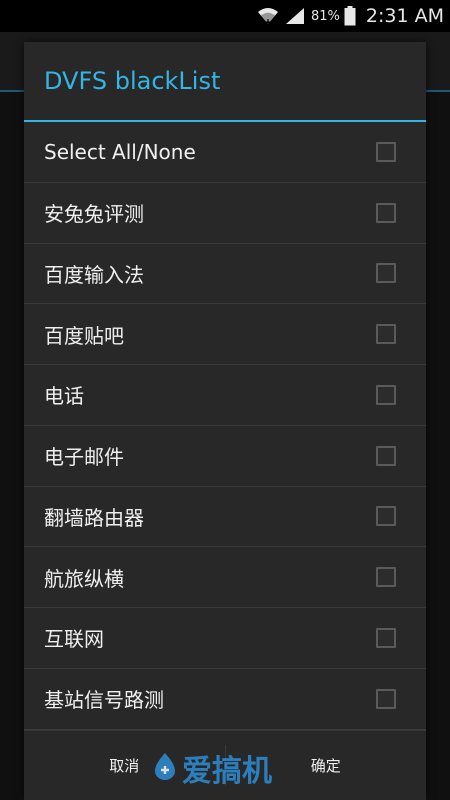 This screenshot has height=800, width=450. Describe the element at coordinates (225, 699) in the screenshot. I see `list-item: 基站信号路测` at that location.